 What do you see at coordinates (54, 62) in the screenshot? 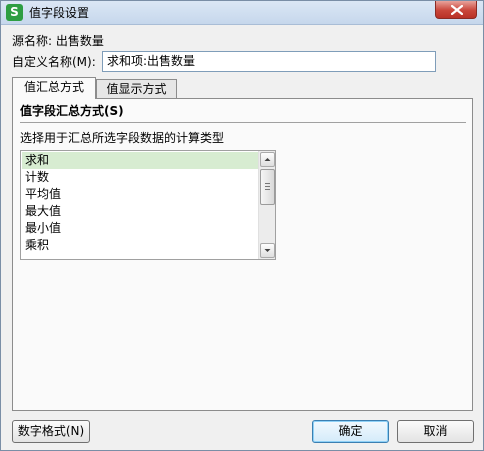
I see `custom-name-label: 自定义名称(M):` at bounding box center [54, 62].